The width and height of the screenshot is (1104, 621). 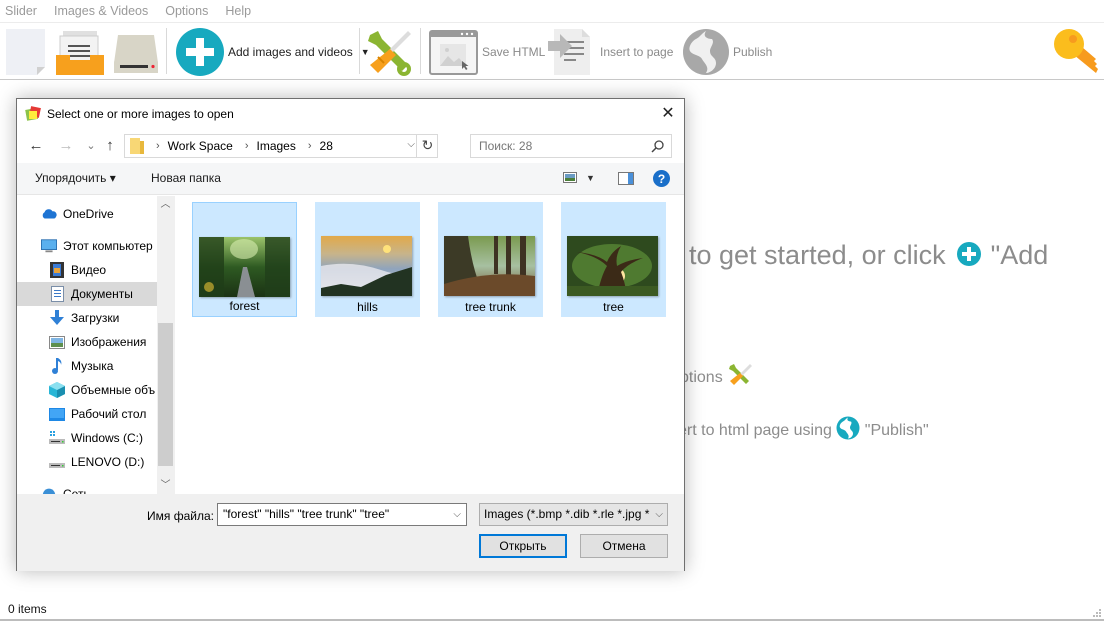 What do you see at coordinates (626, 178) in the screenshot?
I see `preview-pane-icon` at bounding box center [626, 178].